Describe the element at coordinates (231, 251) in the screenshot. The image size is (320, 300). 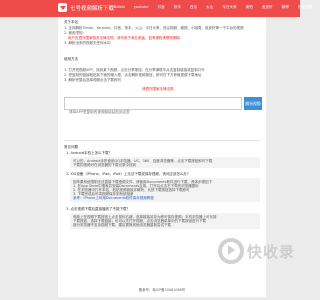
I see `play-circle-icon` at that location.